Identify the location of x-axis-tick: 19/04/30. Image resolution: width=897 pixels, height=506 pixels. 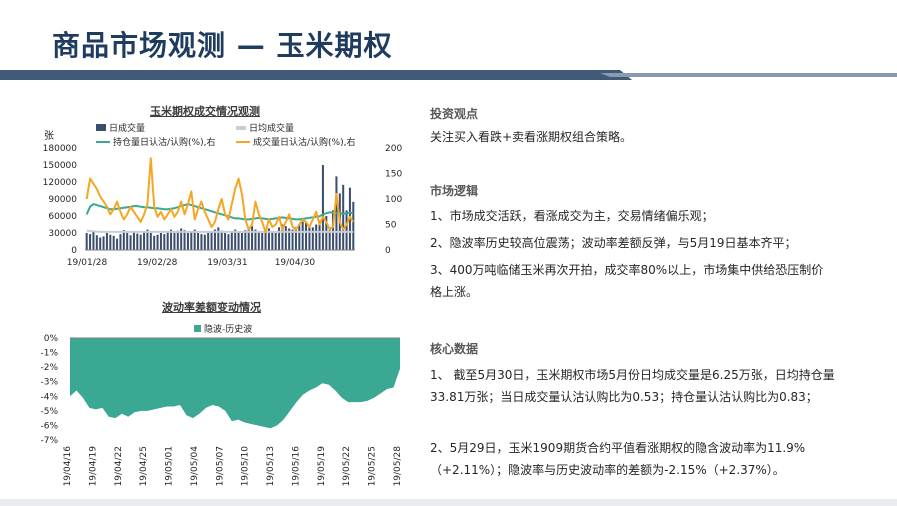
(295, 263).